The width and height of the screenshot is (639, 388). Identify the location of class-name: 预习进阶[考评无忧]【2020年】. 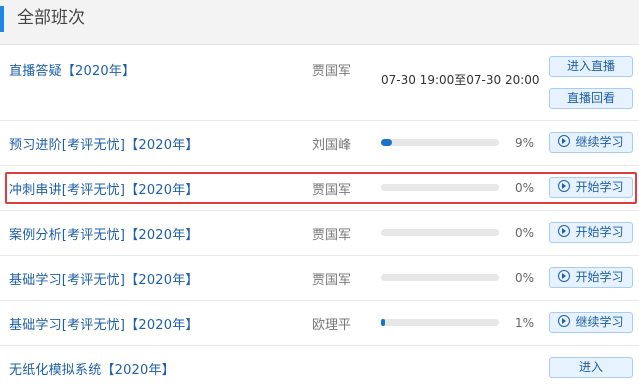
(104, 143).